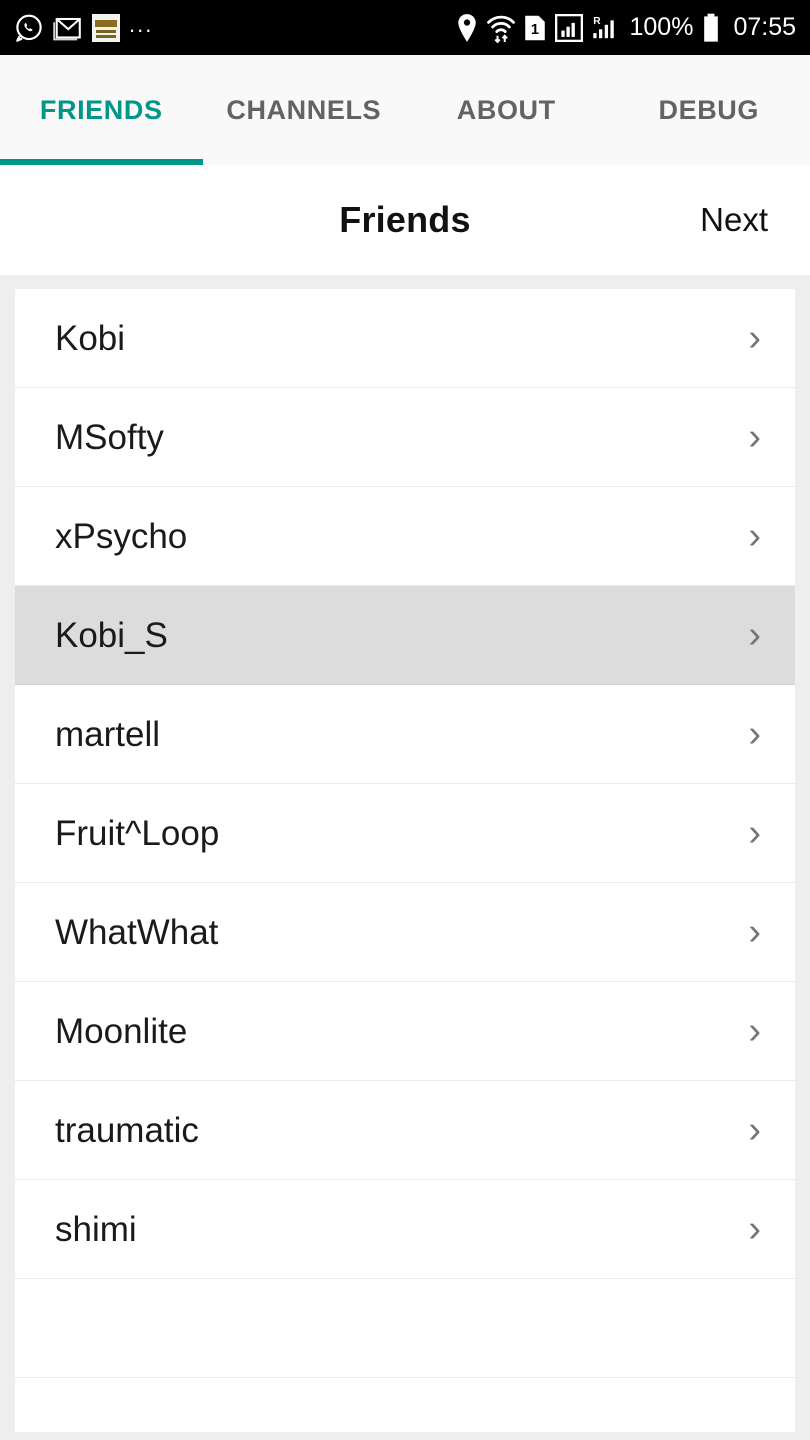  I want to click on sim-1-icon: 1, so click(535, 28).